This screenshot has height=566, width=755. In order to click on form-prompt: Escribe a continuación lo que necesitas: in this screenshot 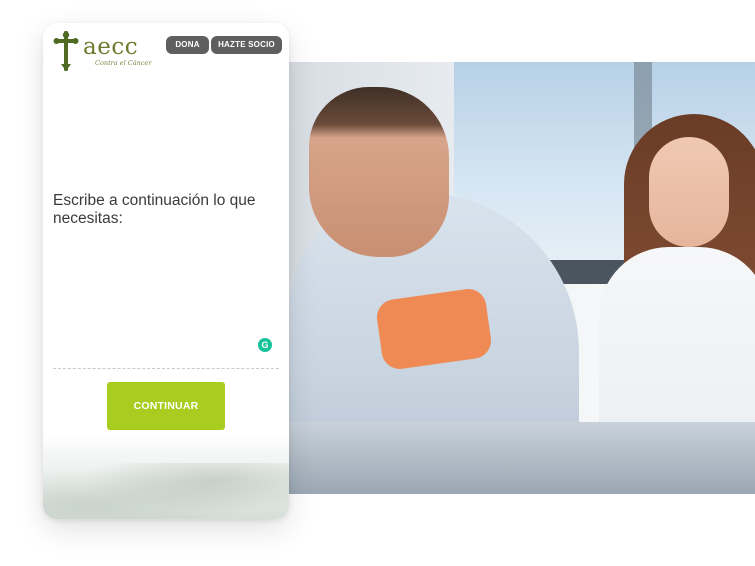, I will do `click(154, 209)`.